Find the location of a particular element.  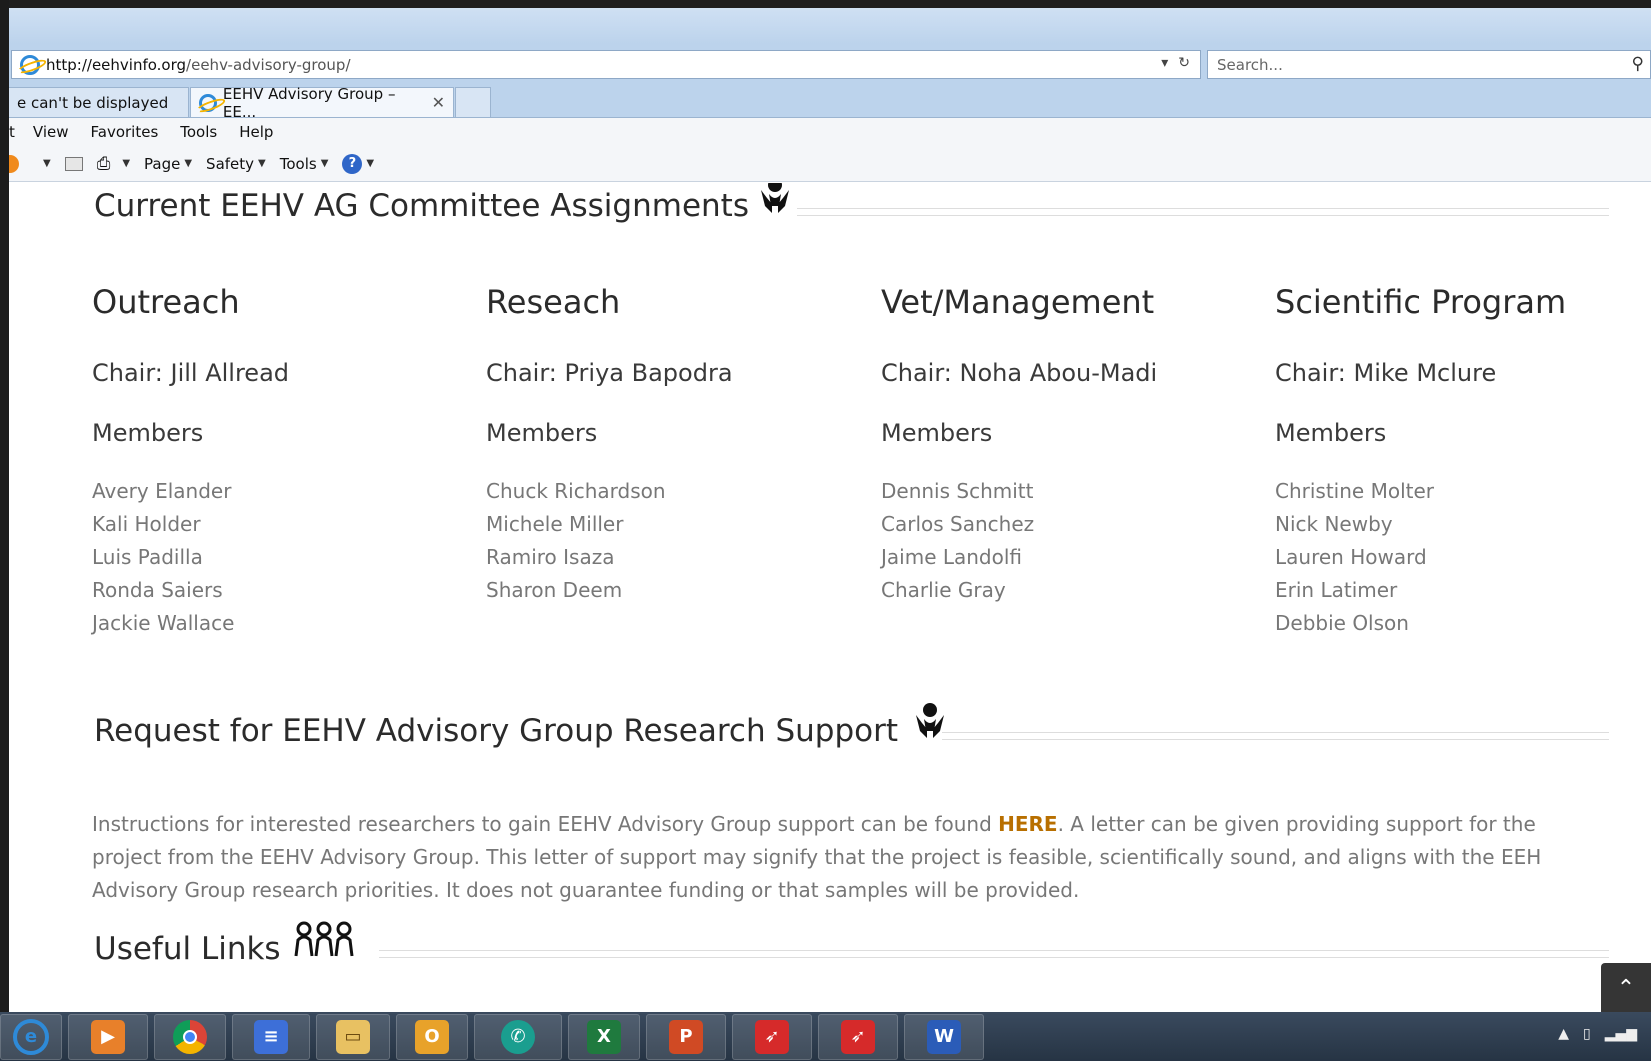

members-label: Members is located at coordinates (148, 433).